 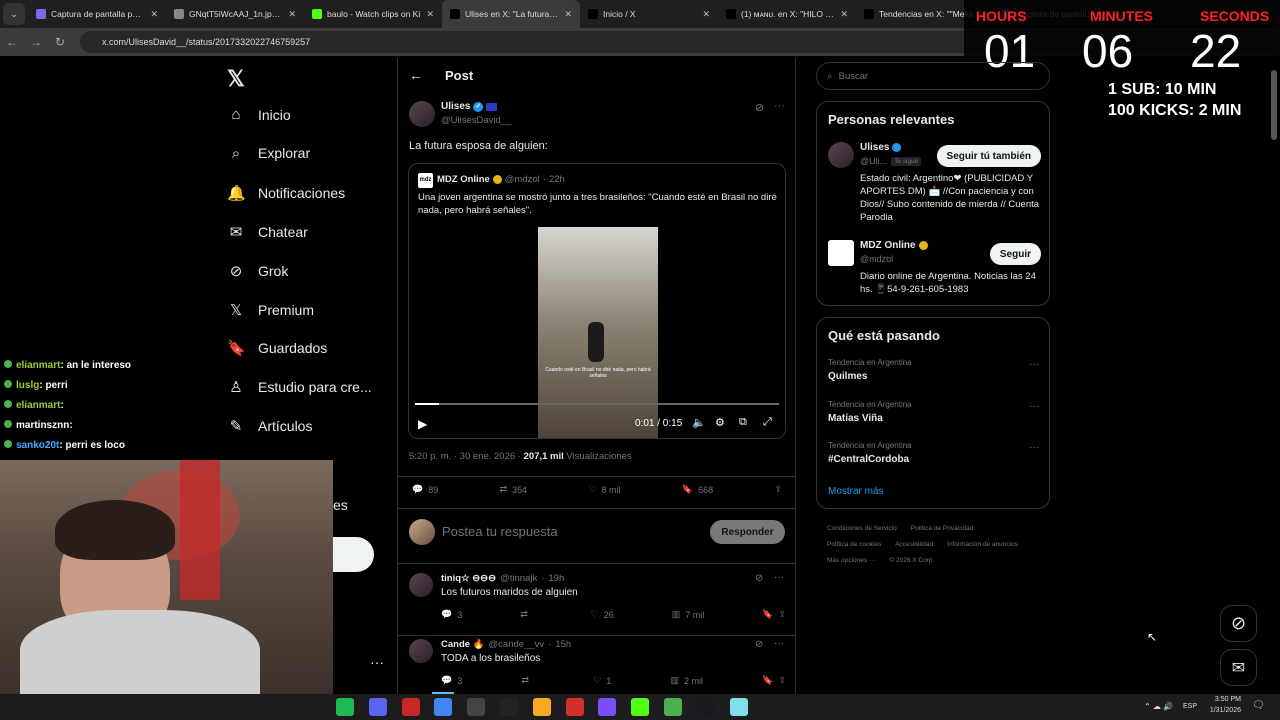 I want to click on file-explorer-icon, so click(x=541, y=707).